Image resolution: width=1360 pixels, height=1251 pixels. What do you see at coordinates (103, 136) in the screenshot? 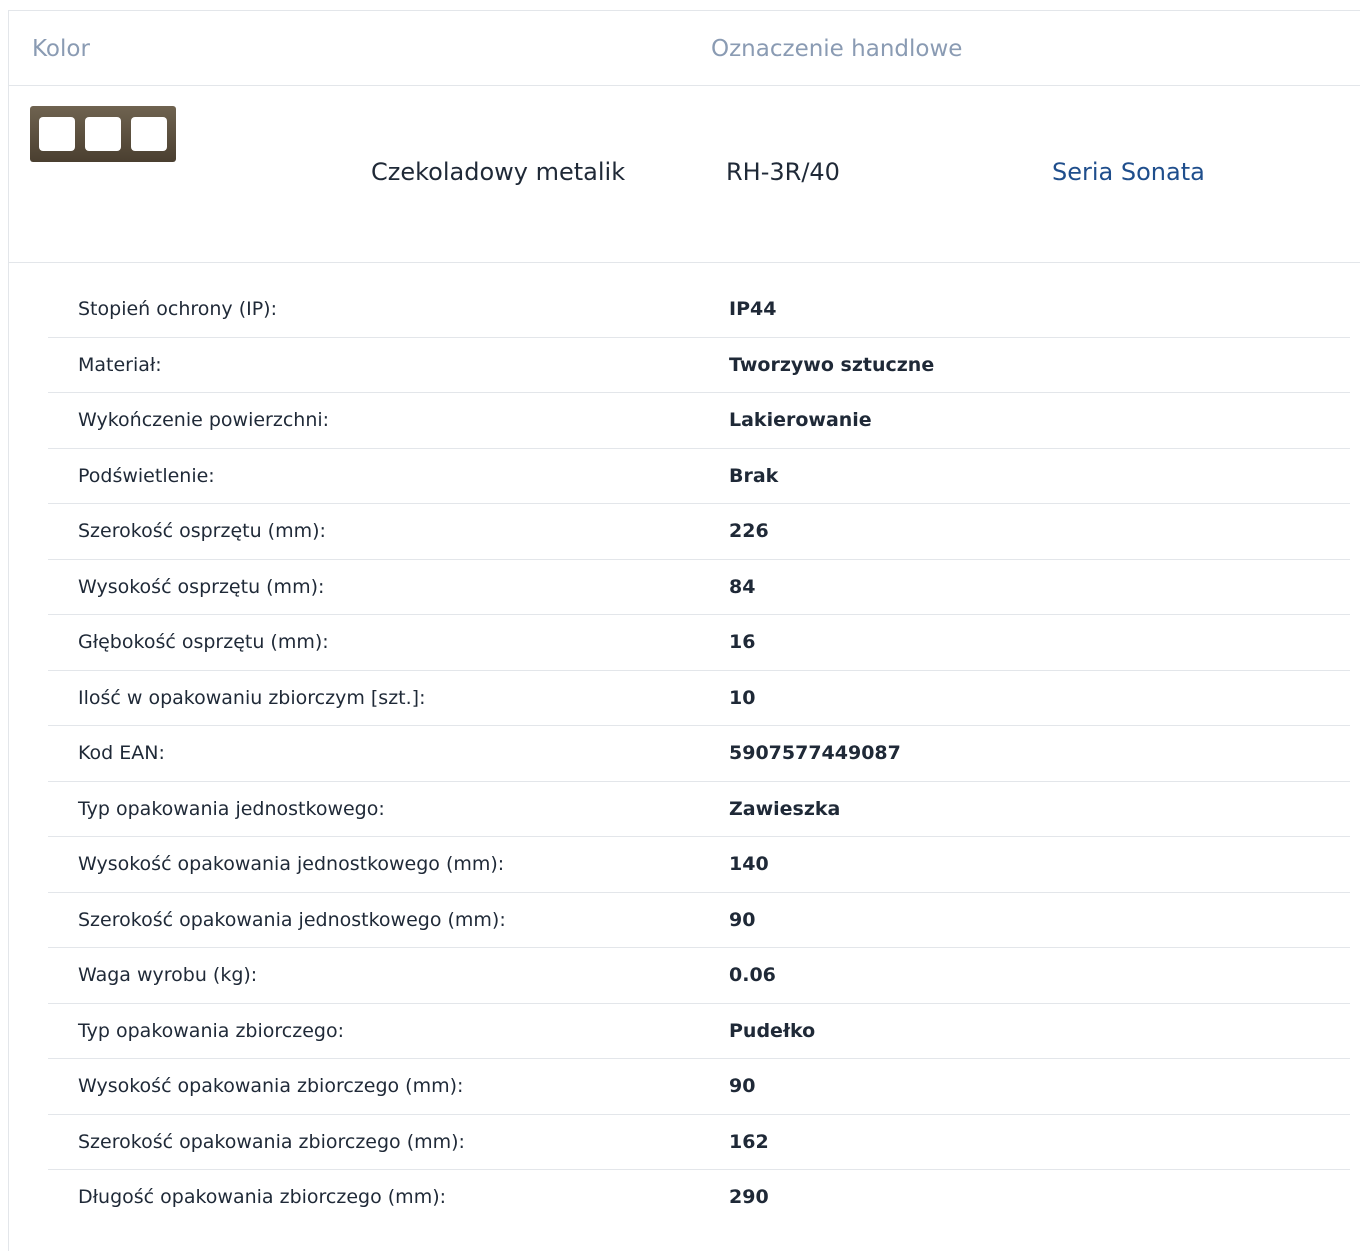
I see `three-gang-frame-icon` at bounding box center [103, 136].